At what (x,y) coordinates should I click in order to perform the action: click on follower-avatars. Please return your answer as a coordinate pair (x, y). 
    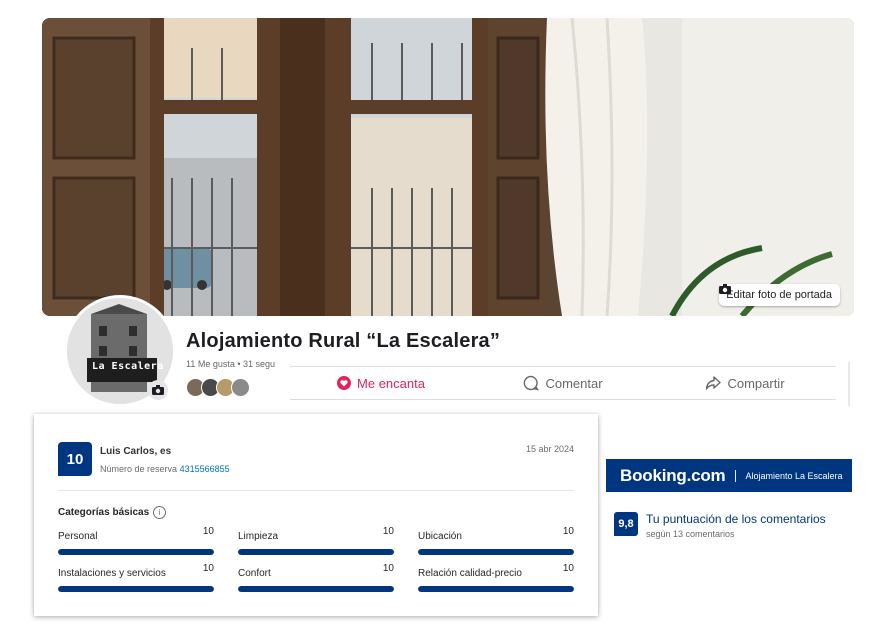
    Looking at the image, I should click on (218, 387).